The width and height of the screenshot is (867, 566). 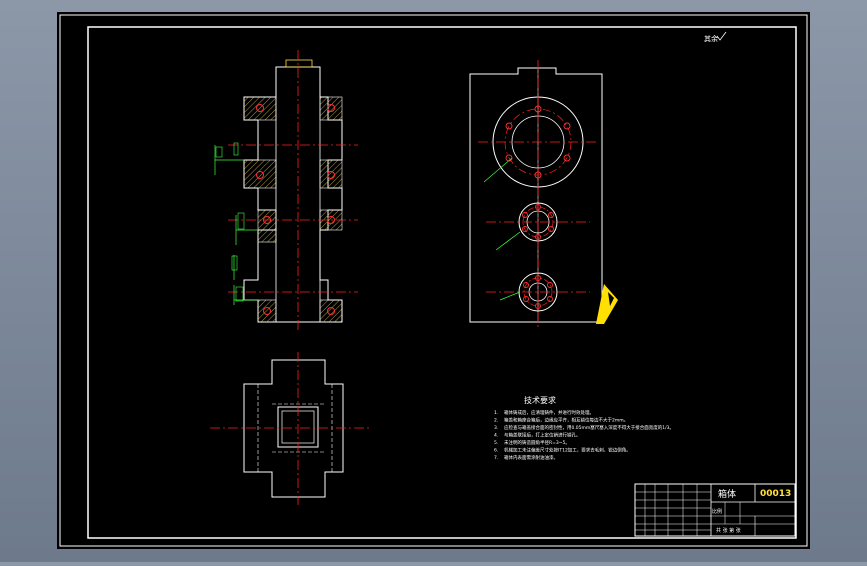 I want to click on requirements-title: 技术要求, so click(x=540, y=400).